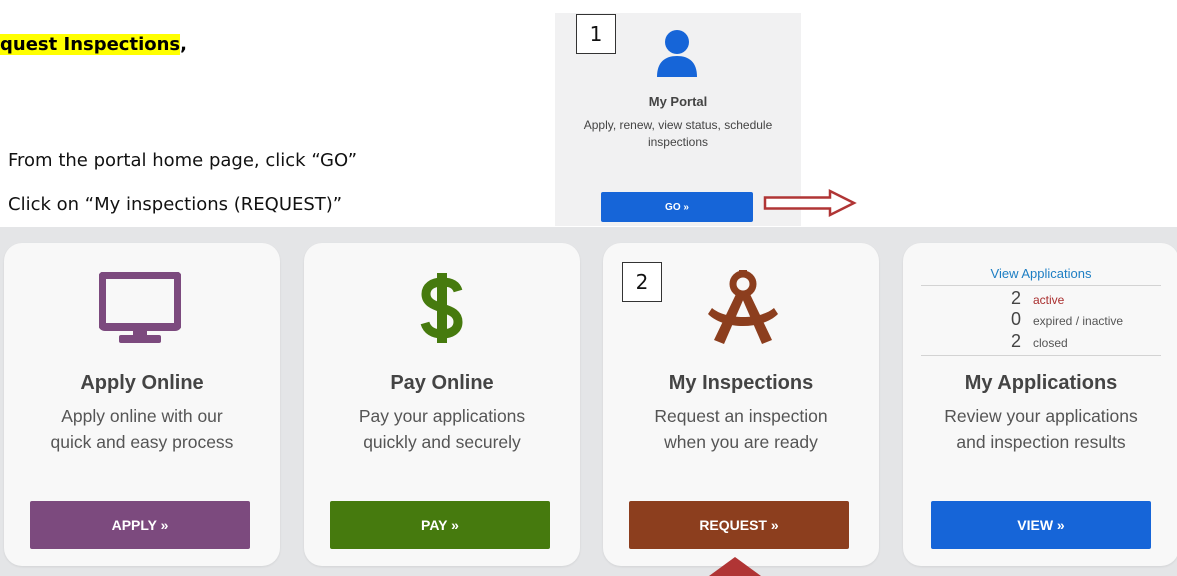 This screenshot has width=1177, height=576. I want to click on portal-description-line: Apply, renew, view status, schedule, so click(678, 125).